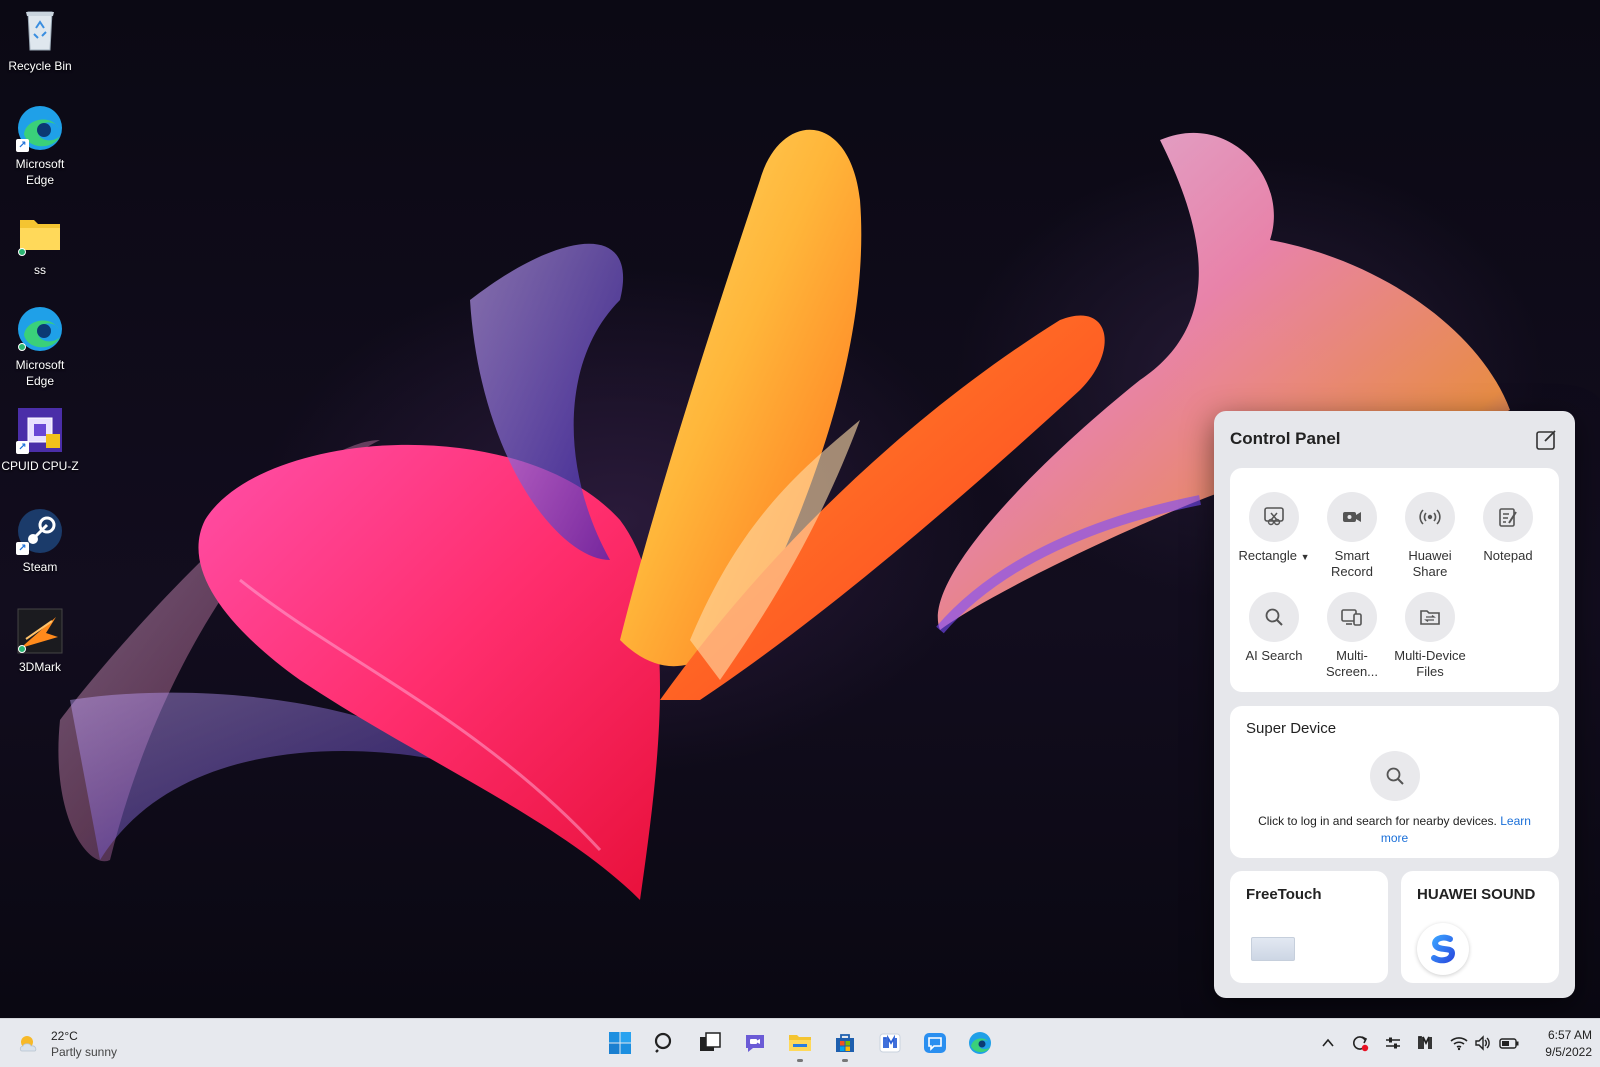 The image size is (1600, 1067). I want to click on taskbar: 22°C Partly sunny 6:57 AM 9/5/2022, so click(800, 1042).